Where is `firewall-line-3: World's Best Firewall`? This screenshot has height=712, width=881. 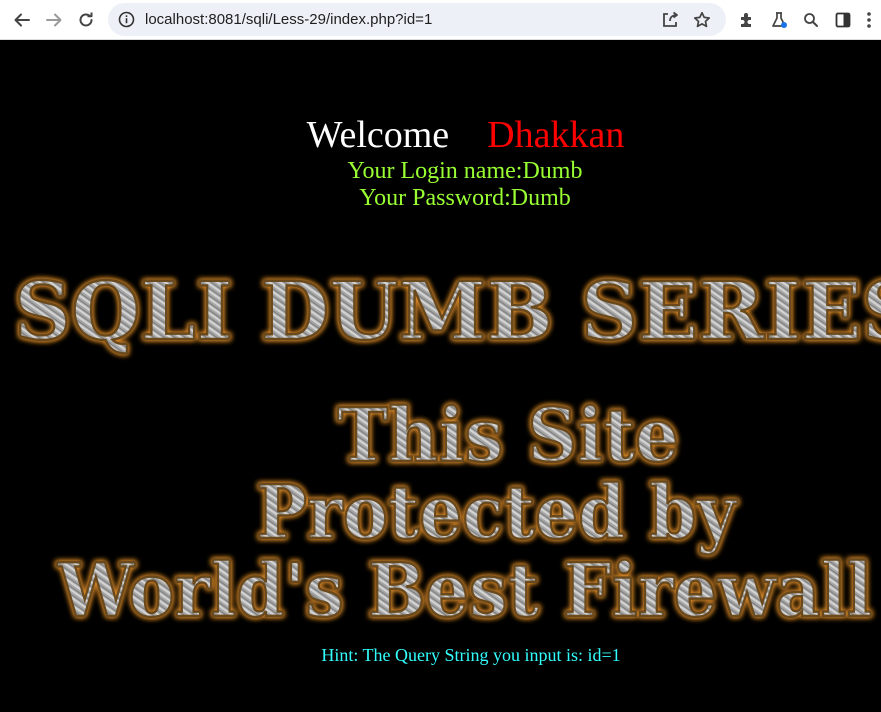
firewall-line-3: World's Best Firewall is located at coordinates (465, 591).